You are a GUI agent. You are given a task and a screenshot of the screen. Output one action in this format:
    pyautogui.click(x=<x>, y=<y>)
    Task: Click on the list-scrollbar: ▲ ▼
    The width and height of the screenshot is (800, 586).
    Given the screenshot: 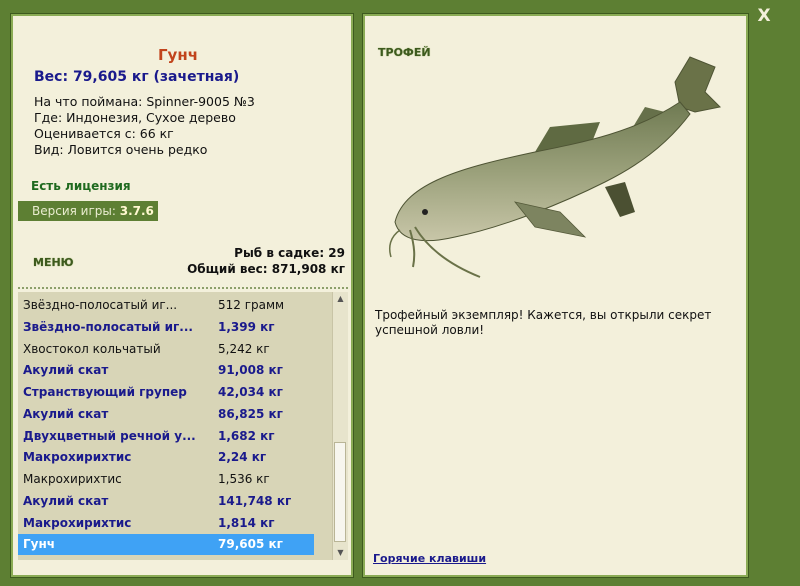 What is the action you would take?
    pyautogui.click(x=340, y=426)
    